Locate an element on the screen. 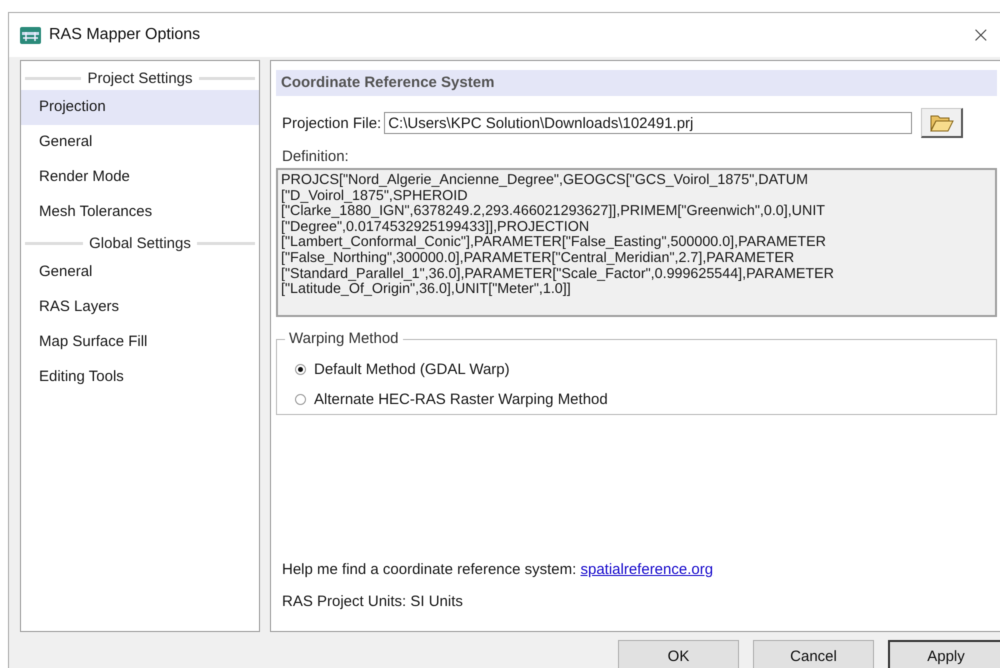 The height and width of the screenshot is (668, 1000). sidebar-item: RAS Layers is located at coordinates (140, 307).